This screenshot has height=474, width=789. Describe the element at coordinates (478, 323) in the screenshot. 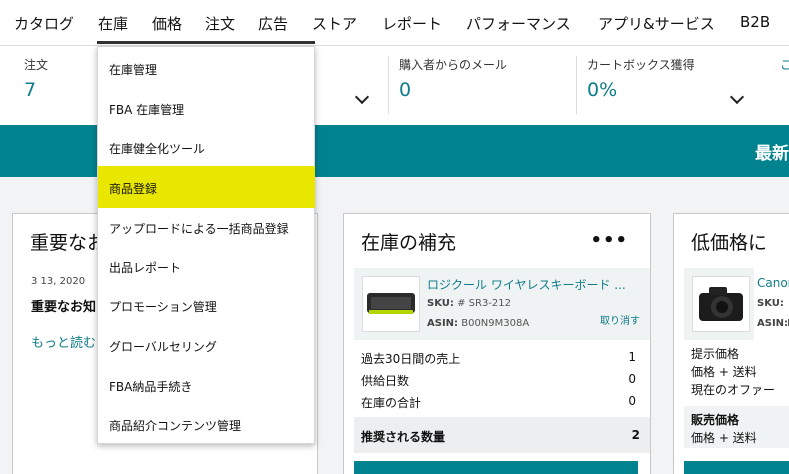

I see `product-asin: ASIN: B00N9M308A` at that location.